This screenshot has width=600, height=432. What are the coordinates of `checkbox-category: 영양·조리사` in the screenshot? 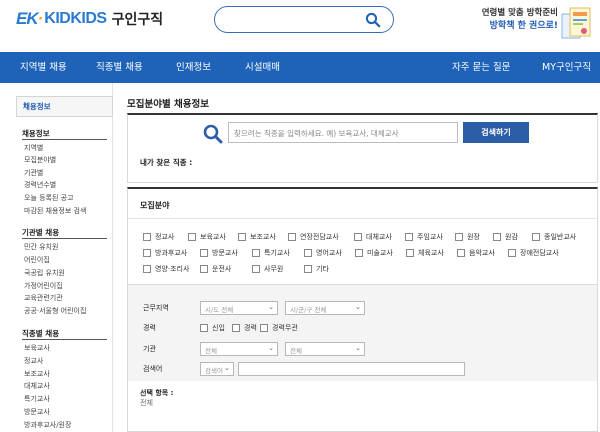 It's located at (166, 269).